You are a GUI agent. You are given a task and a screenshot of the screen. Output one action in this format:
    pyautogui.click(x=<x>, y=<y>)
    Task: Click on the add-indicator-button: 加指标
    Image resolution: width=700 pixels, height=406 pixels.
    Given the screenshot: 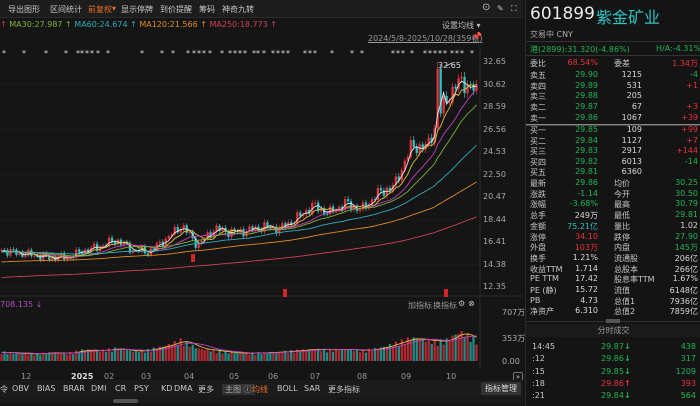 What is the action you would take?
    pyautogui.click(x=420, y=305)
    